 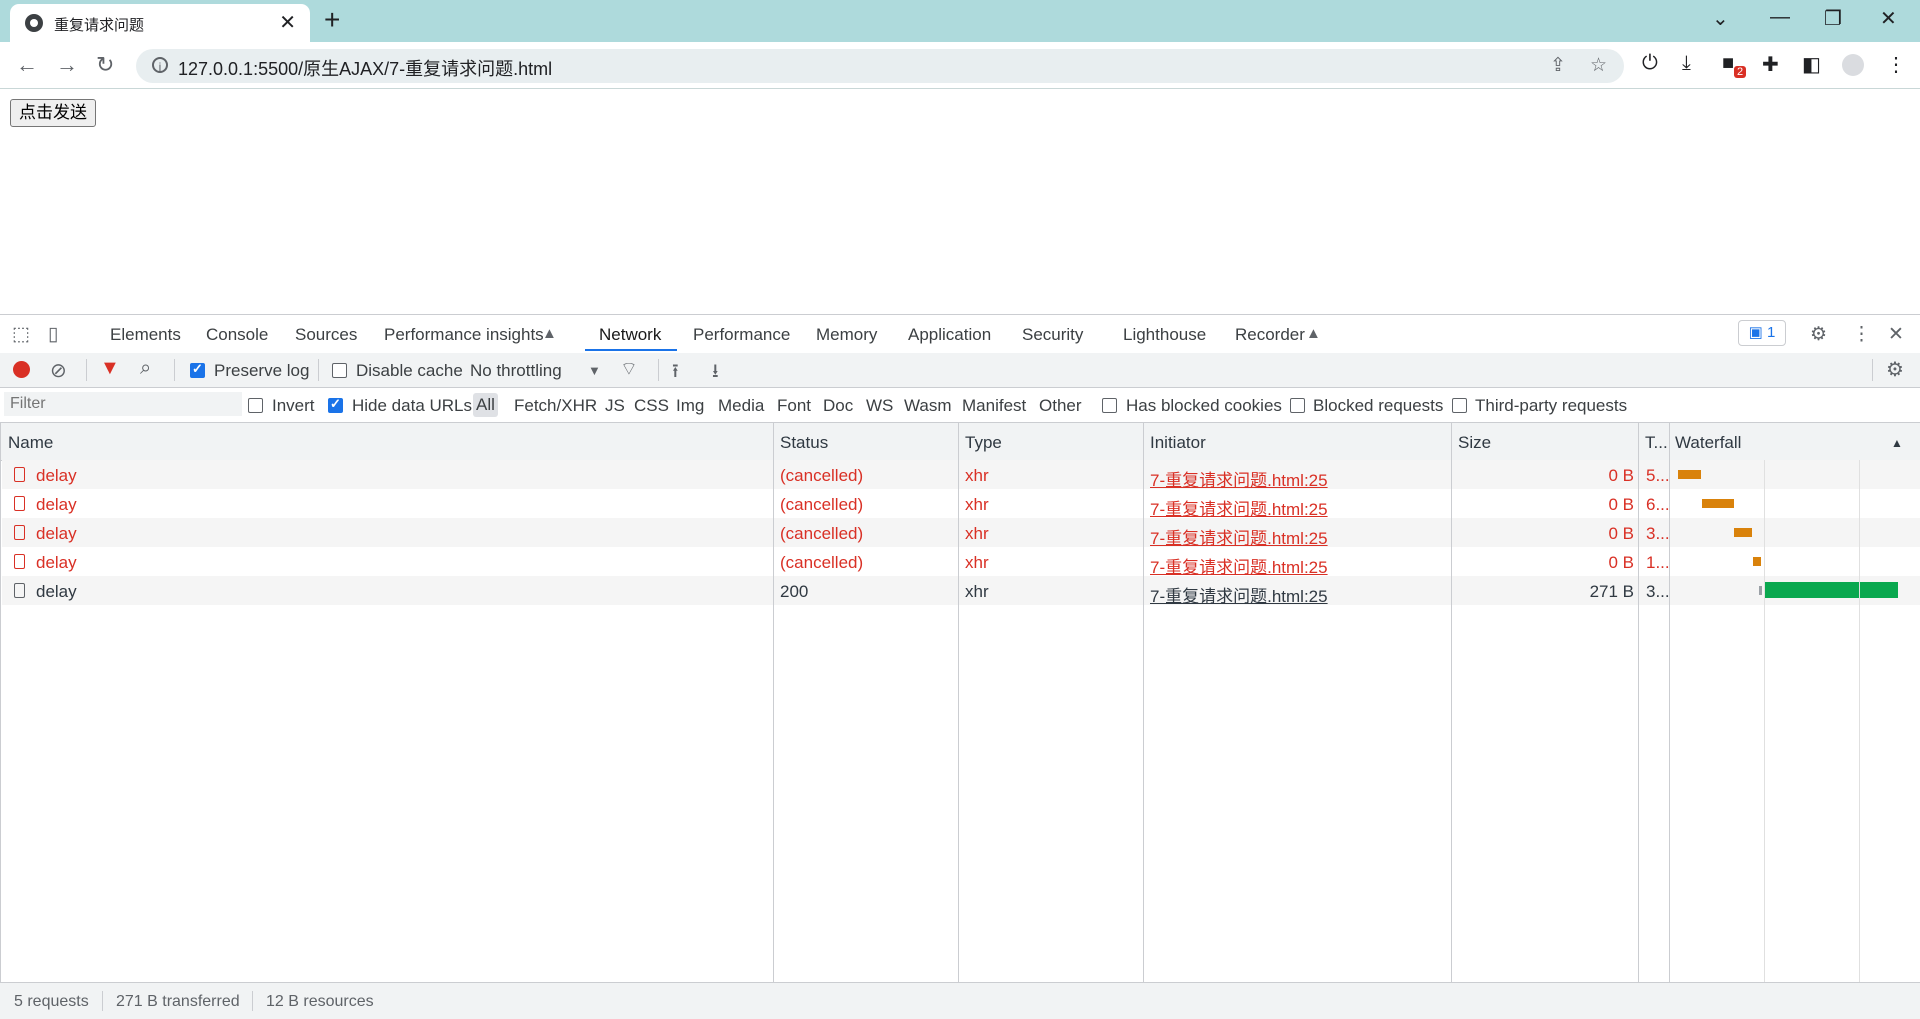 I want to click on send-button: 点击发送, so click(x=53, y=113).